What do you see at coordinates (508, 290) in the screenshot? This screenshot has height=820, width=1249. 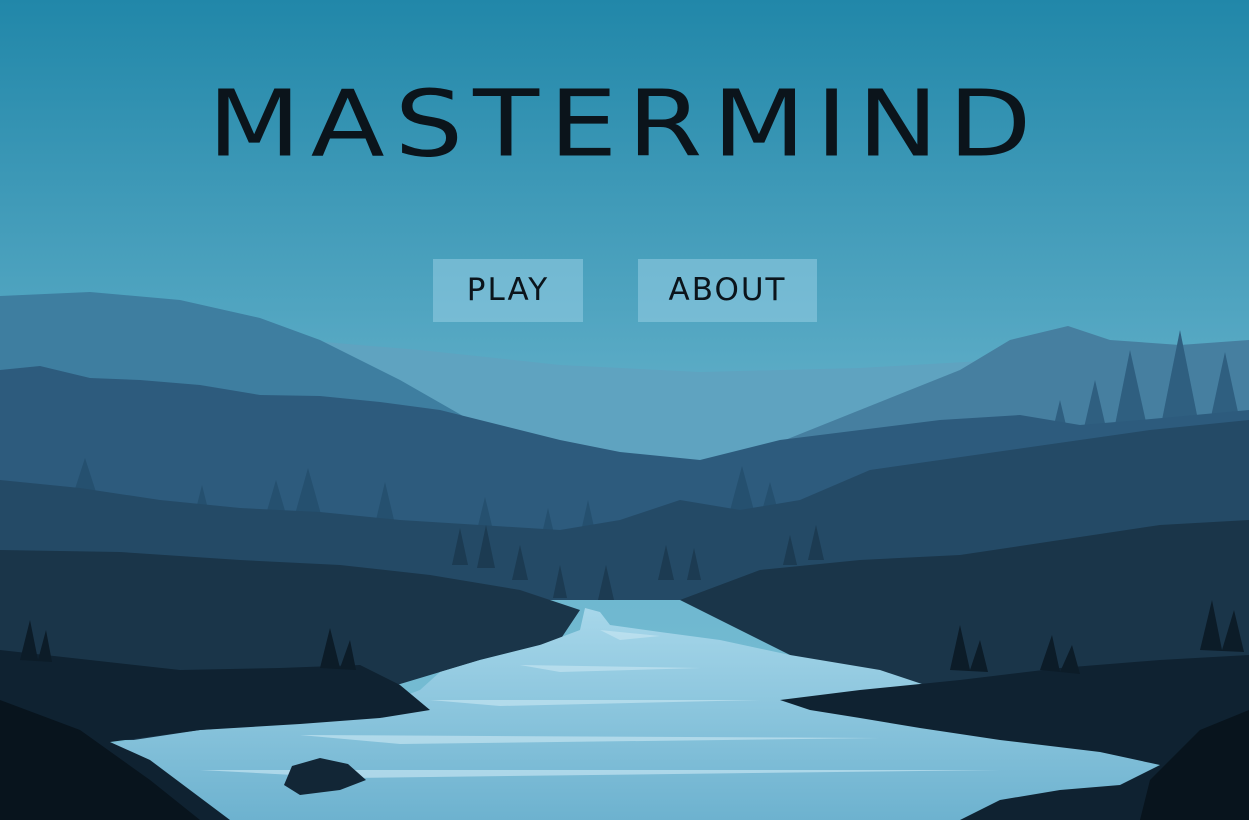 I see `play-button: PLAY` at bounding box center [508, 290].